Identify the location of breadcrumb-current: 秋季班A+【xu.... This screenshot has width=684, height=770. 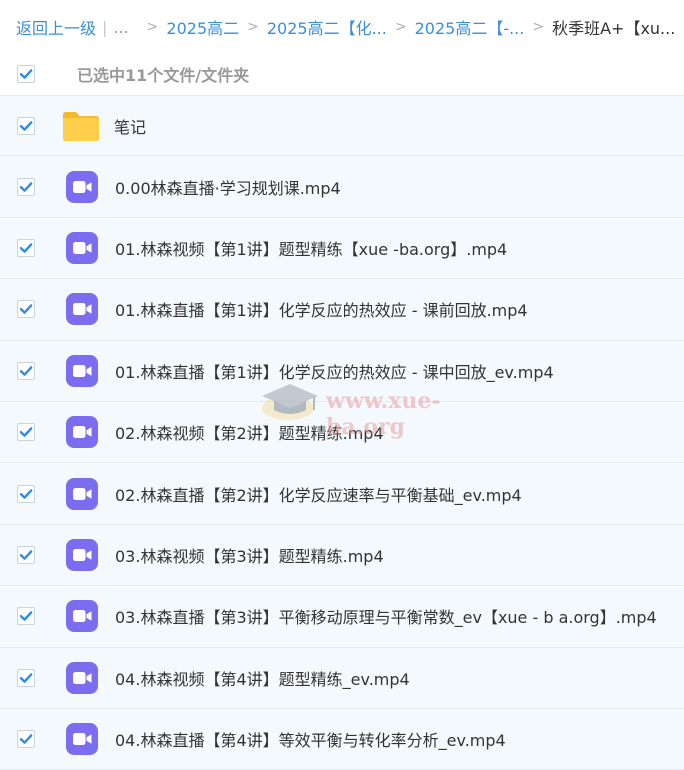
(614, 28).